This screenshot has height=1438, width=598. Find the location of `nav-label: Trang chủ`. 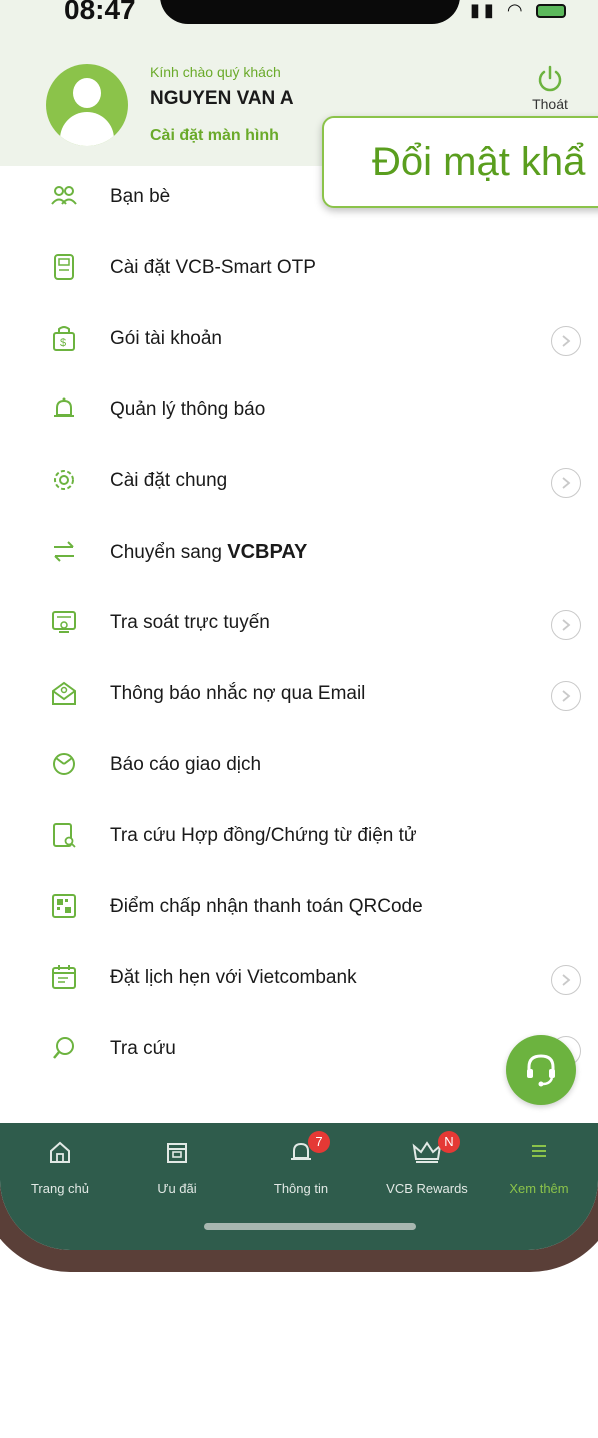

nav-label: Trang chủ is located at coordinates (60, 1188).